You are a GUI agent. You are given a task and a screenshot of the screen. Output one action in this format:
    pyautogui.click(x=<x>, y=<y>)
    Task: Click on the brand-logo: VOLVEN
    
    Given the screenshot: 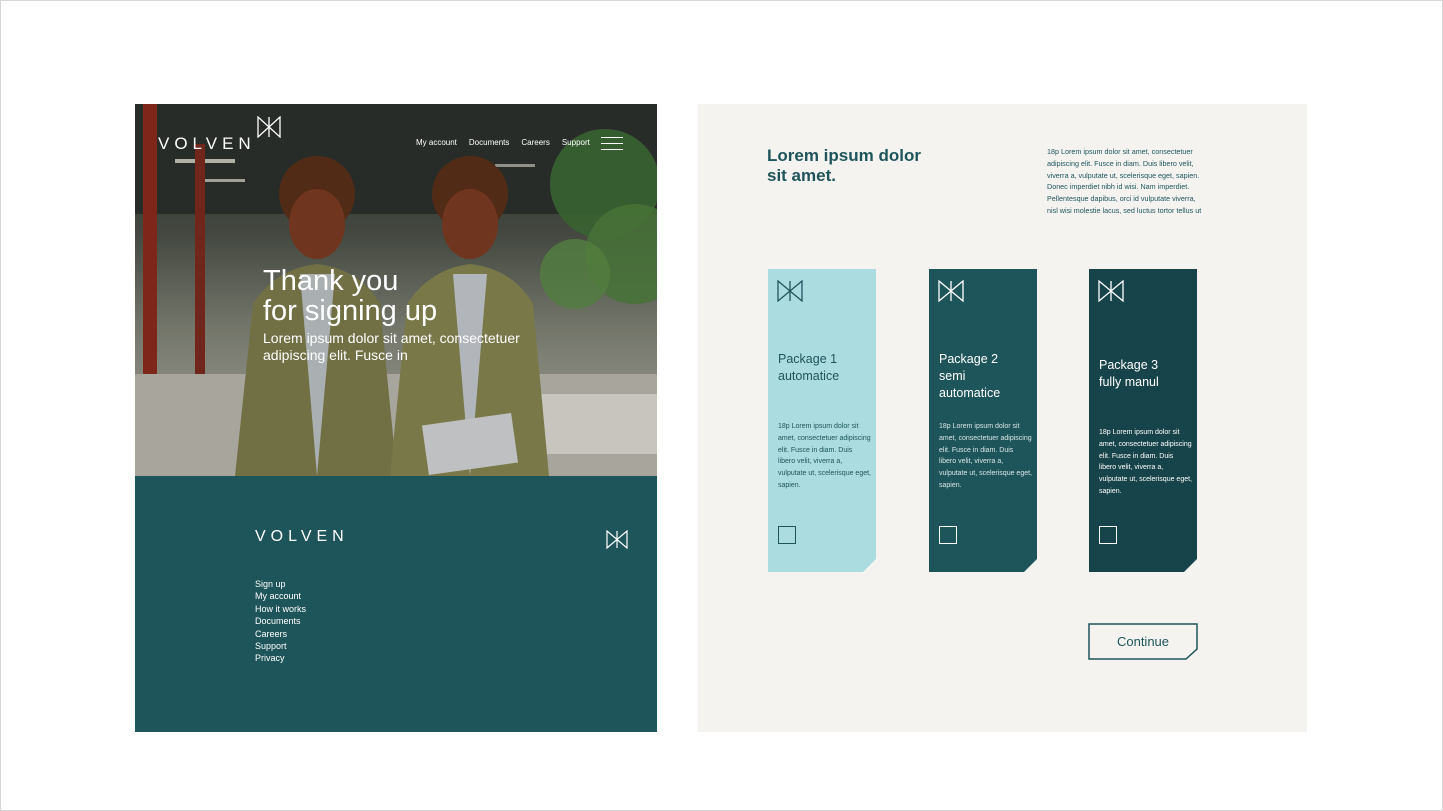 What is the action you would take?
    pyautogui.click(x=207, y=144)
    